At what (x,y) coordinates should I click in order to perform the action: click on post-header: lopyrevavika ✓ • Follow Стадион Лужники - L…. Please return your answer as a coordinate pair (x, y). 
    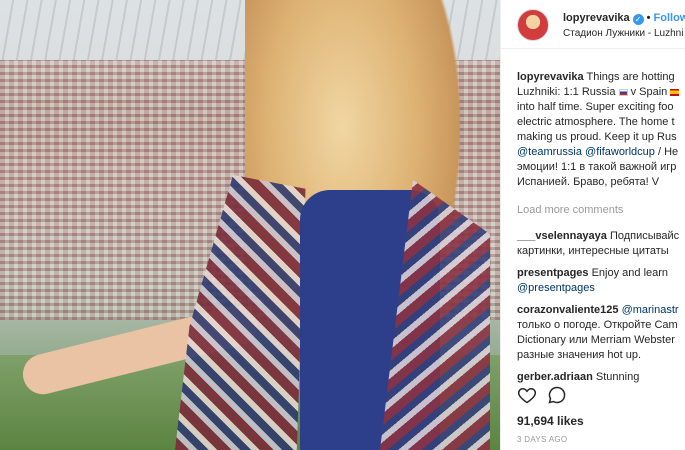
    Looking at the image, I should click on (593, 24).